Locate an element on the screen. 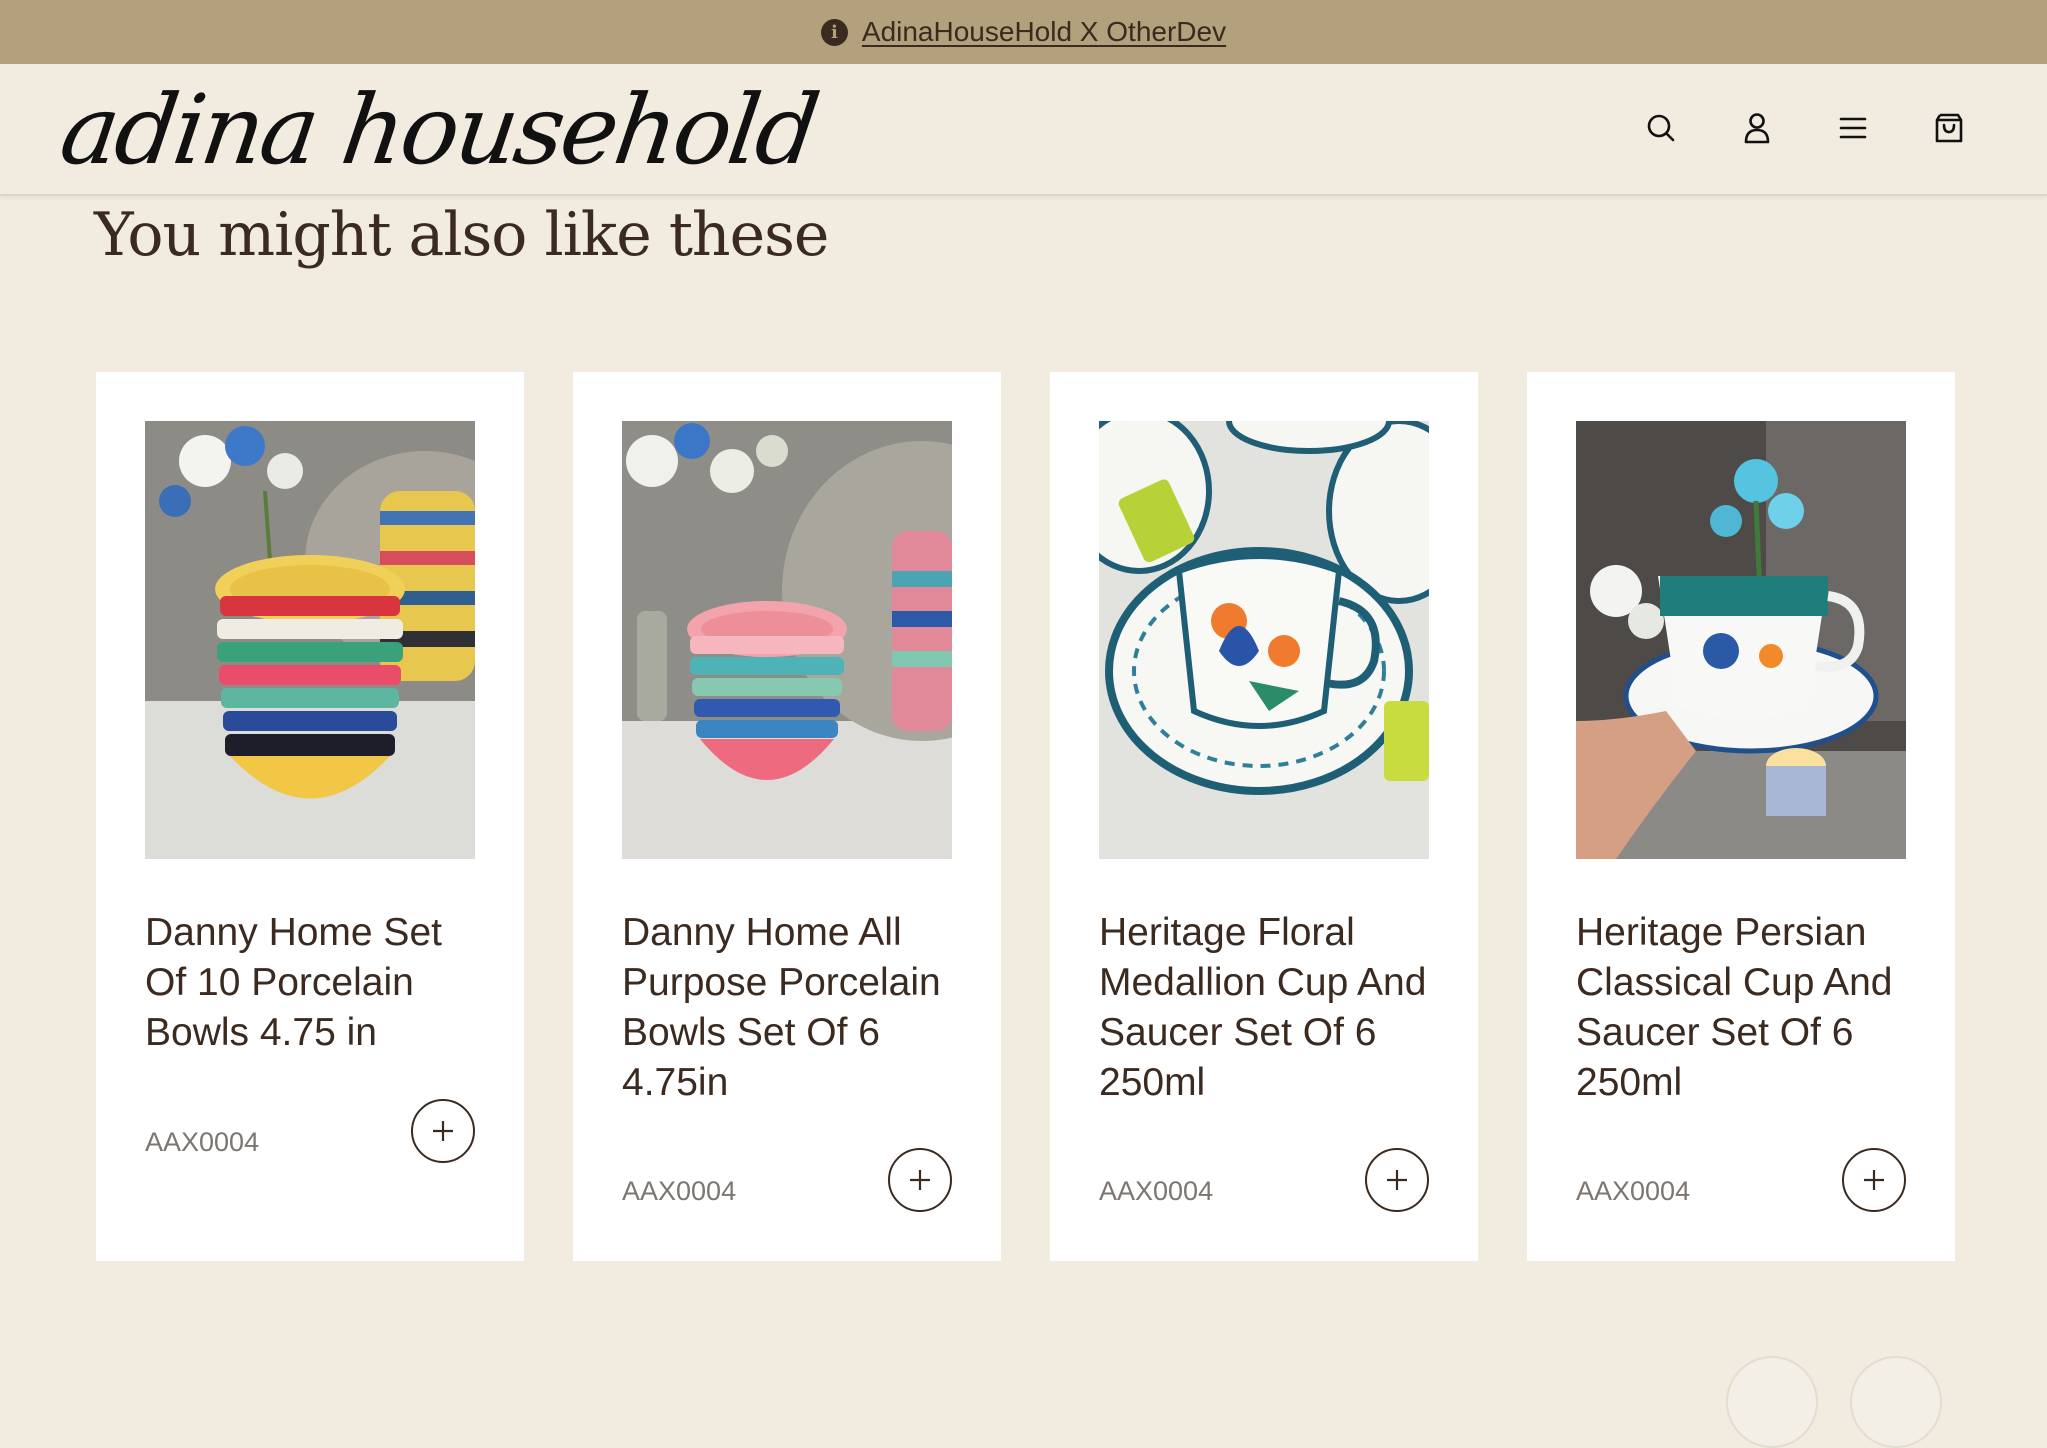 The image size is (2047, 1448). site-header: adina household is located at coordinates (1023, 130).